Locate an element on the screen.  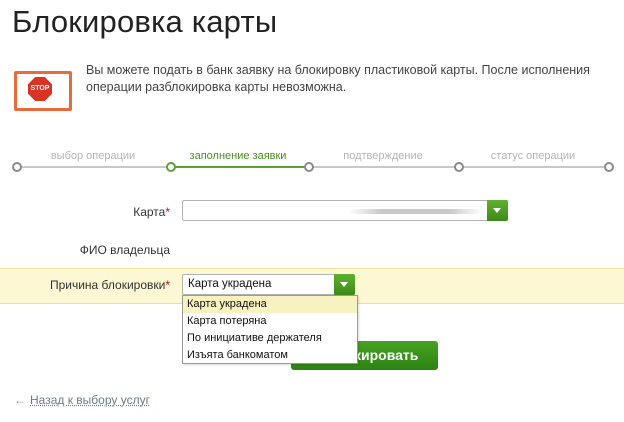
dropdown-option: Карта украдена is located at coordinates (270, 304).